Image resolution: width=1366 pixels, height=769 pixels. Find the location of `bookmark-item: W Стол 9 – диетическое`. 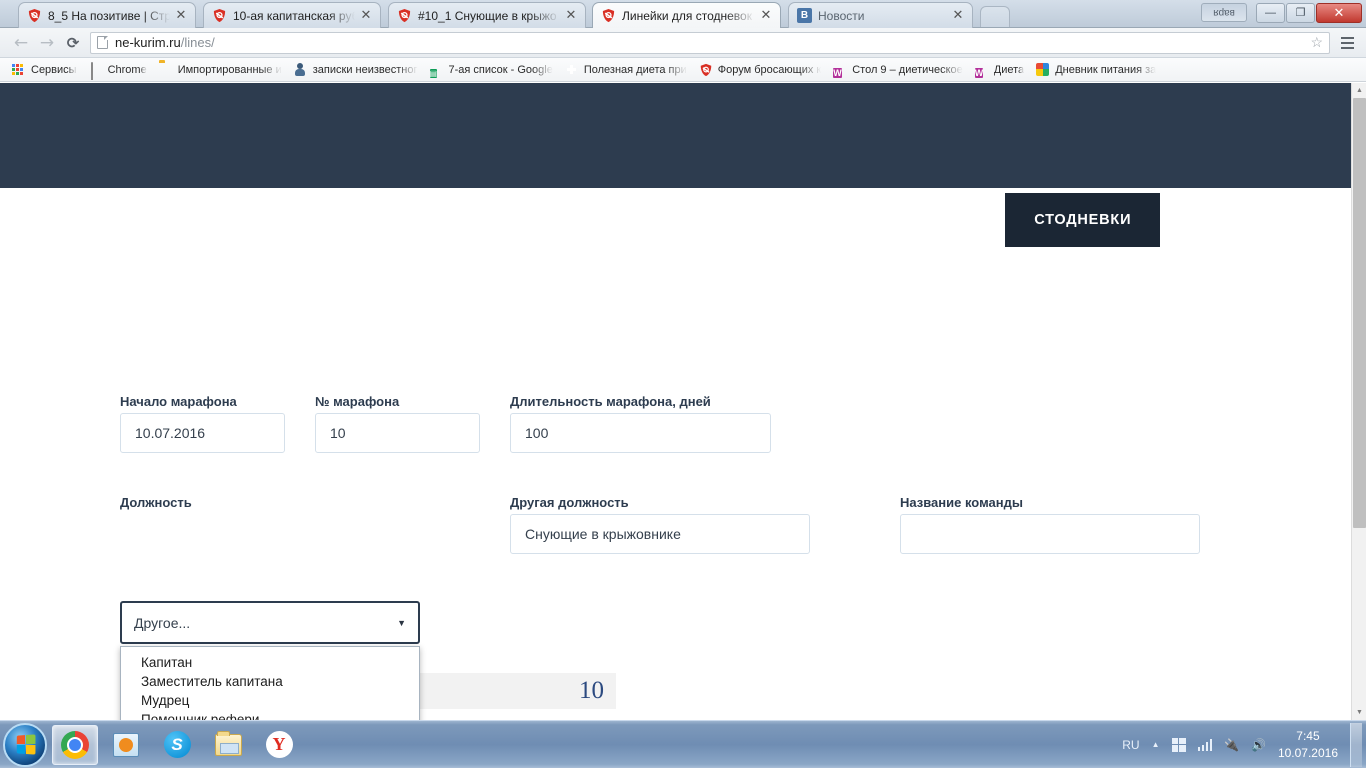

bookmark-item: W Стол 9 – диетическое is located at coordinates (898, 70).